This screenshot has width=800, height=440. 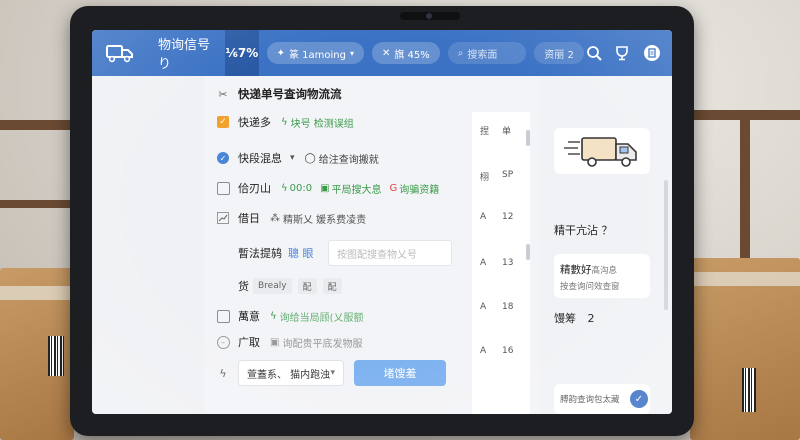 I want to click on mini-scrollbar-bottom, so click(x=528, y=252).